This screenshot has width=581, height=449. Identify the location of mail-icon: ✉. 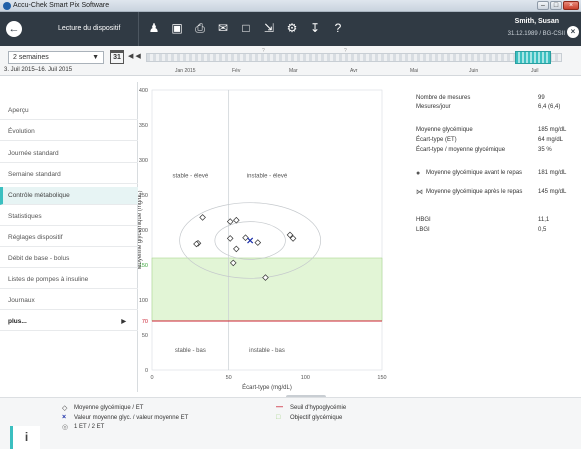
(223, 28).